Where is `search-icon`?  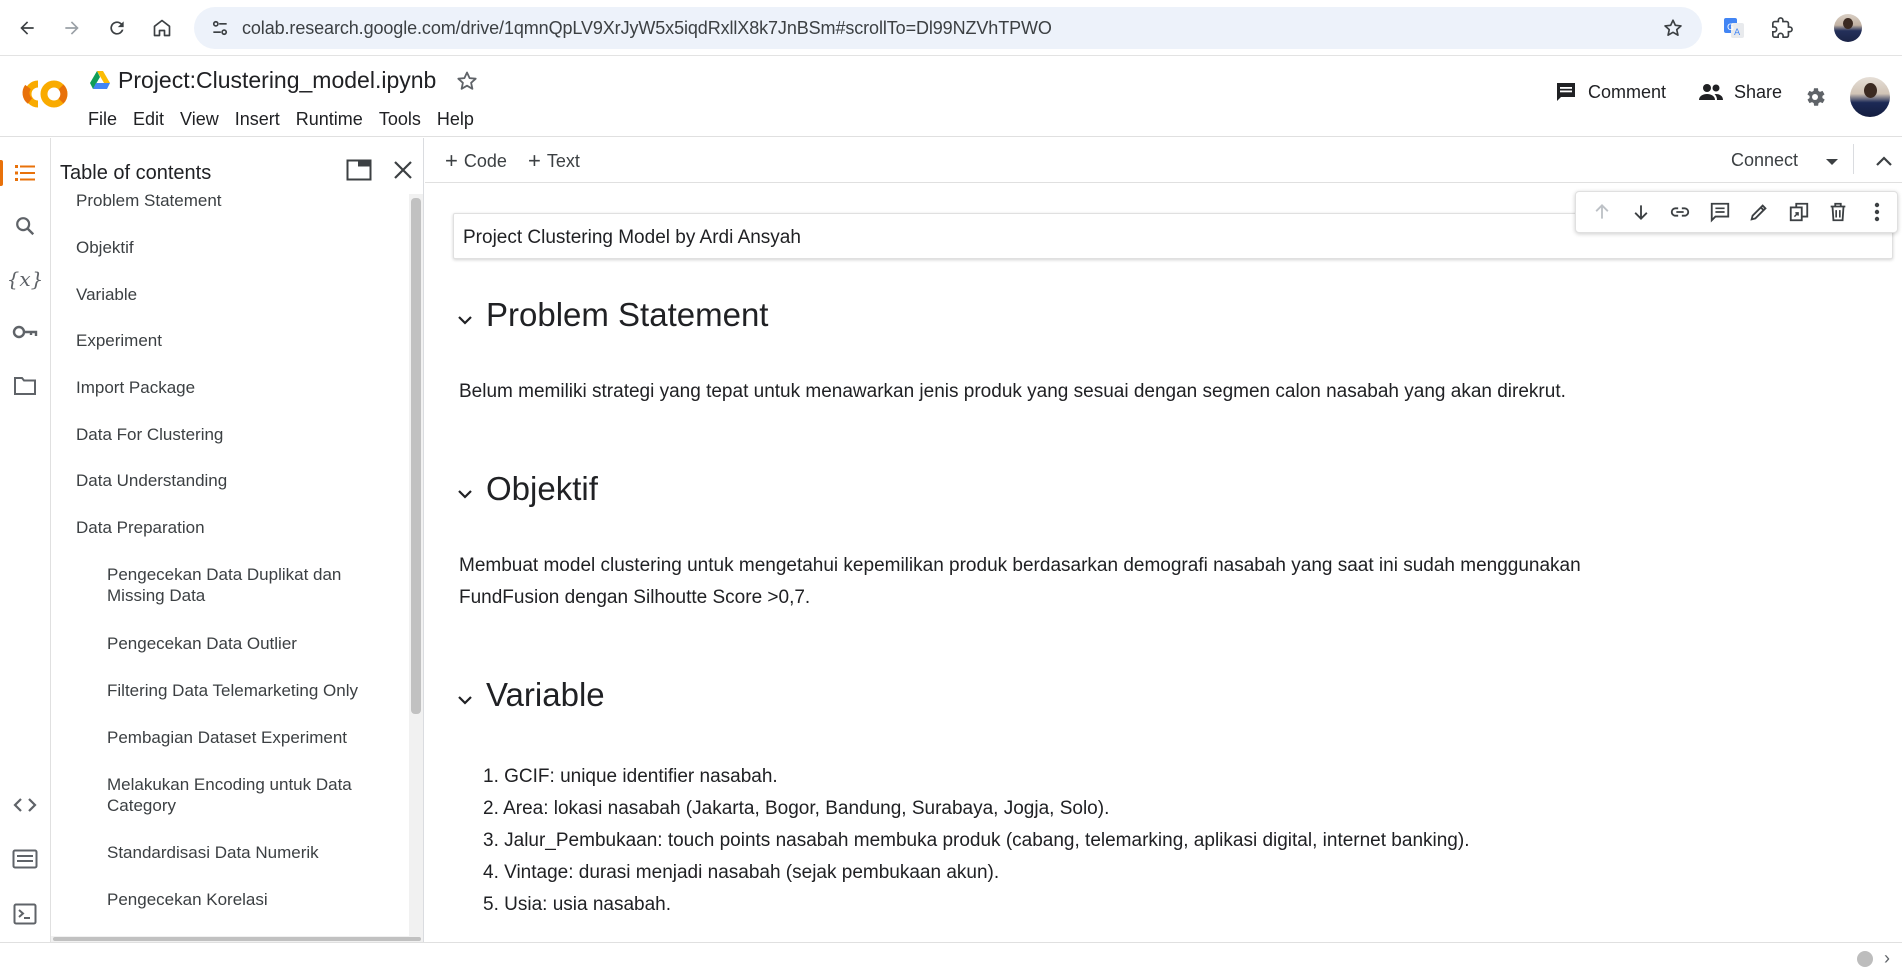 search-icon is located at coordinates (25, 226).